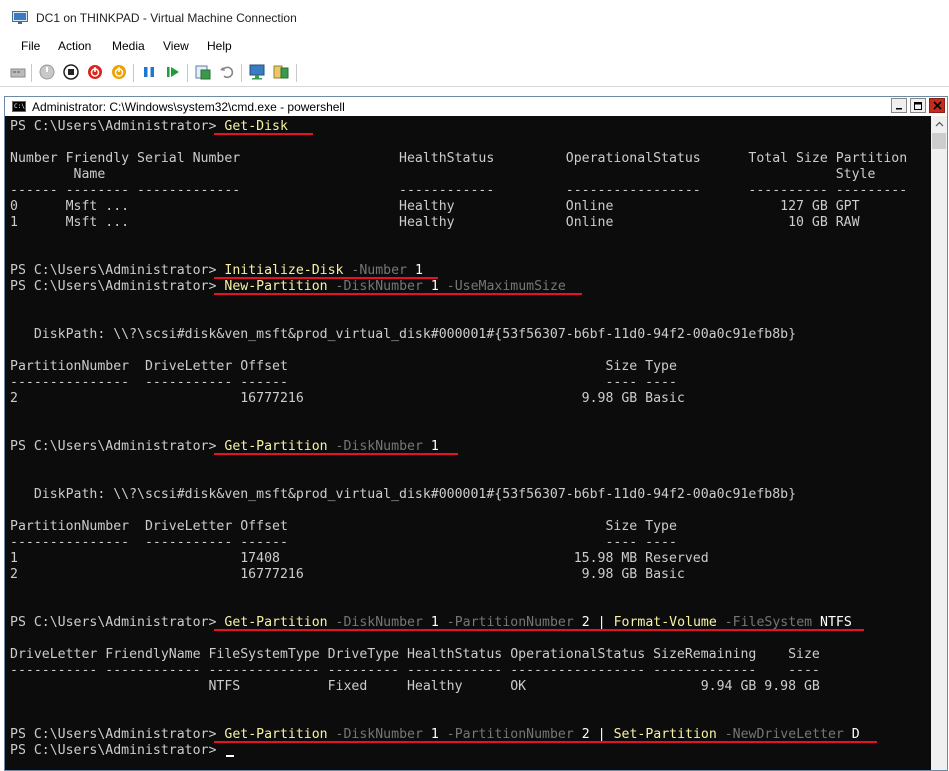 This screenshot has height=771, width=949. Describe the element at coordinates (256, 126) in the screenshot. I see `cmdlet: Get-Disk` at that location.